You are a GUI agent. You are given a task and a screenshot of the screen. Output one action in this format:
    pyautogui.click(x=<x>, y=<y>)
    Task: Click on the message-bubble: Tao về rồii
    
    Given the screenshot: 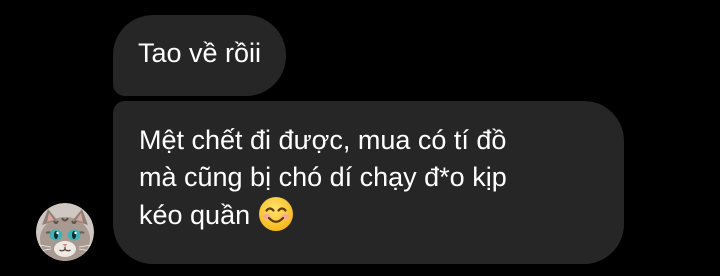 What is the action you would take?
    pyautogui.click(x=200, y=55)
    